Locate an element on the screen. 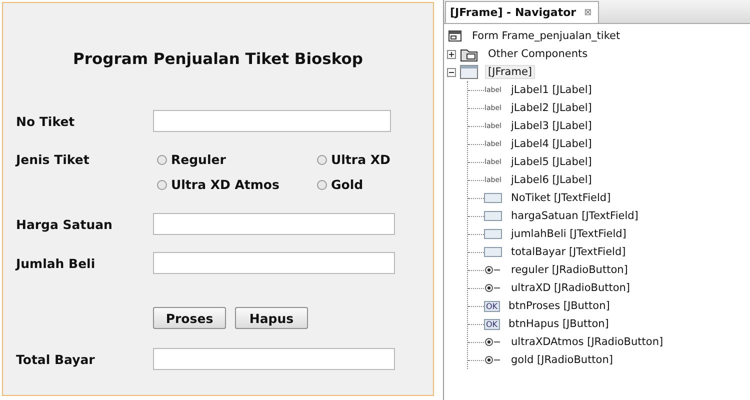 The width and height of the screenshot is (750, 400). tree-item: totalBayar [JTextField] is located at coordinates (556, 252).